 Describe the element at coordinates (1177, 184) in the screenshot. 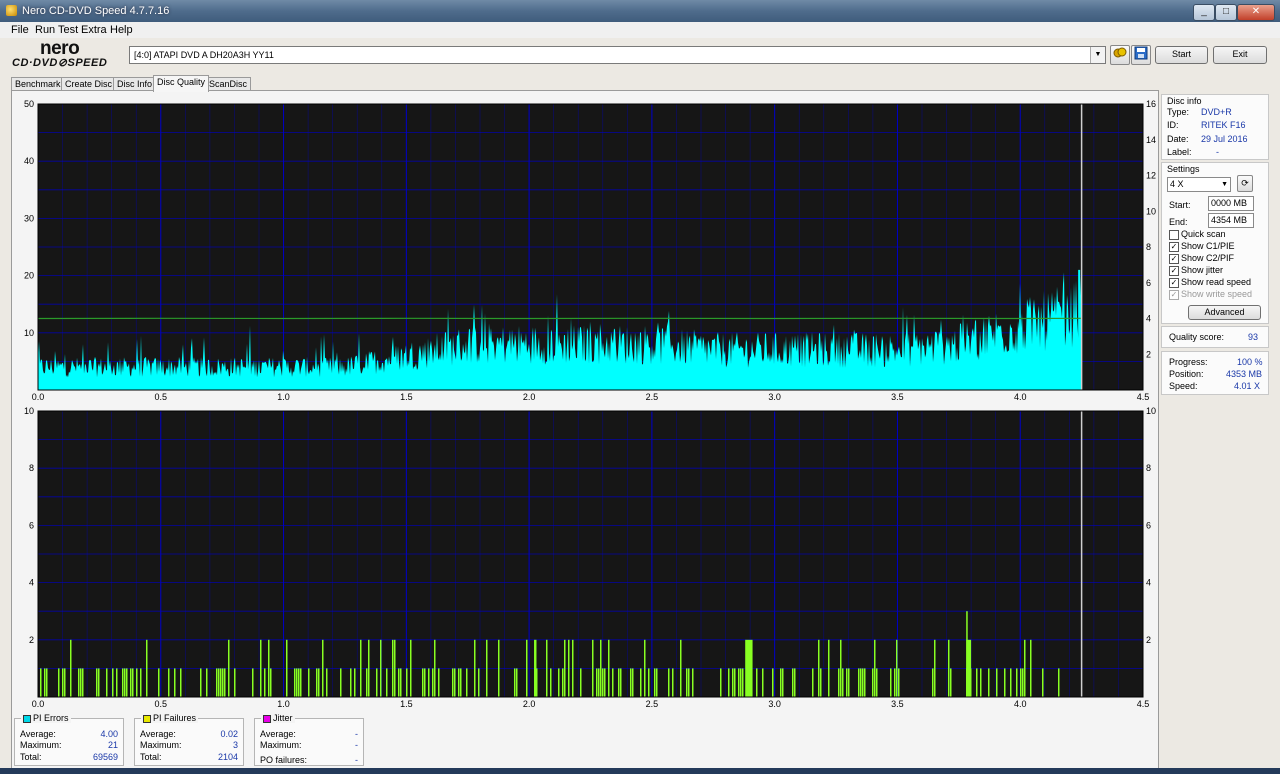

I see `speed-select-value: 4 X` at that location.